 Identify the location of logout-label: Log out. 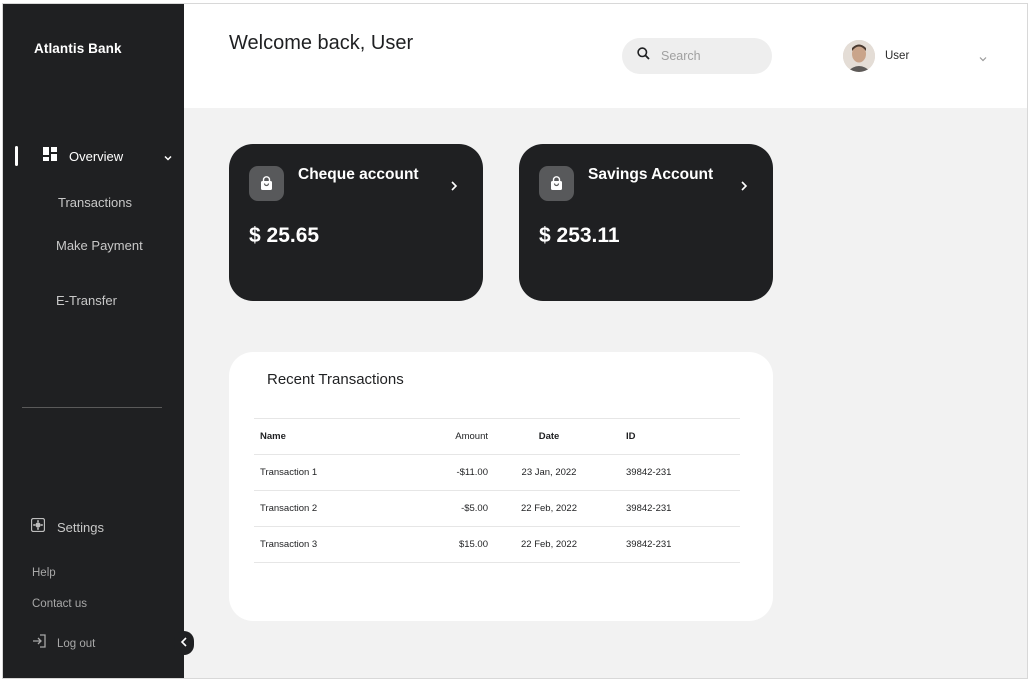
(76, 643).